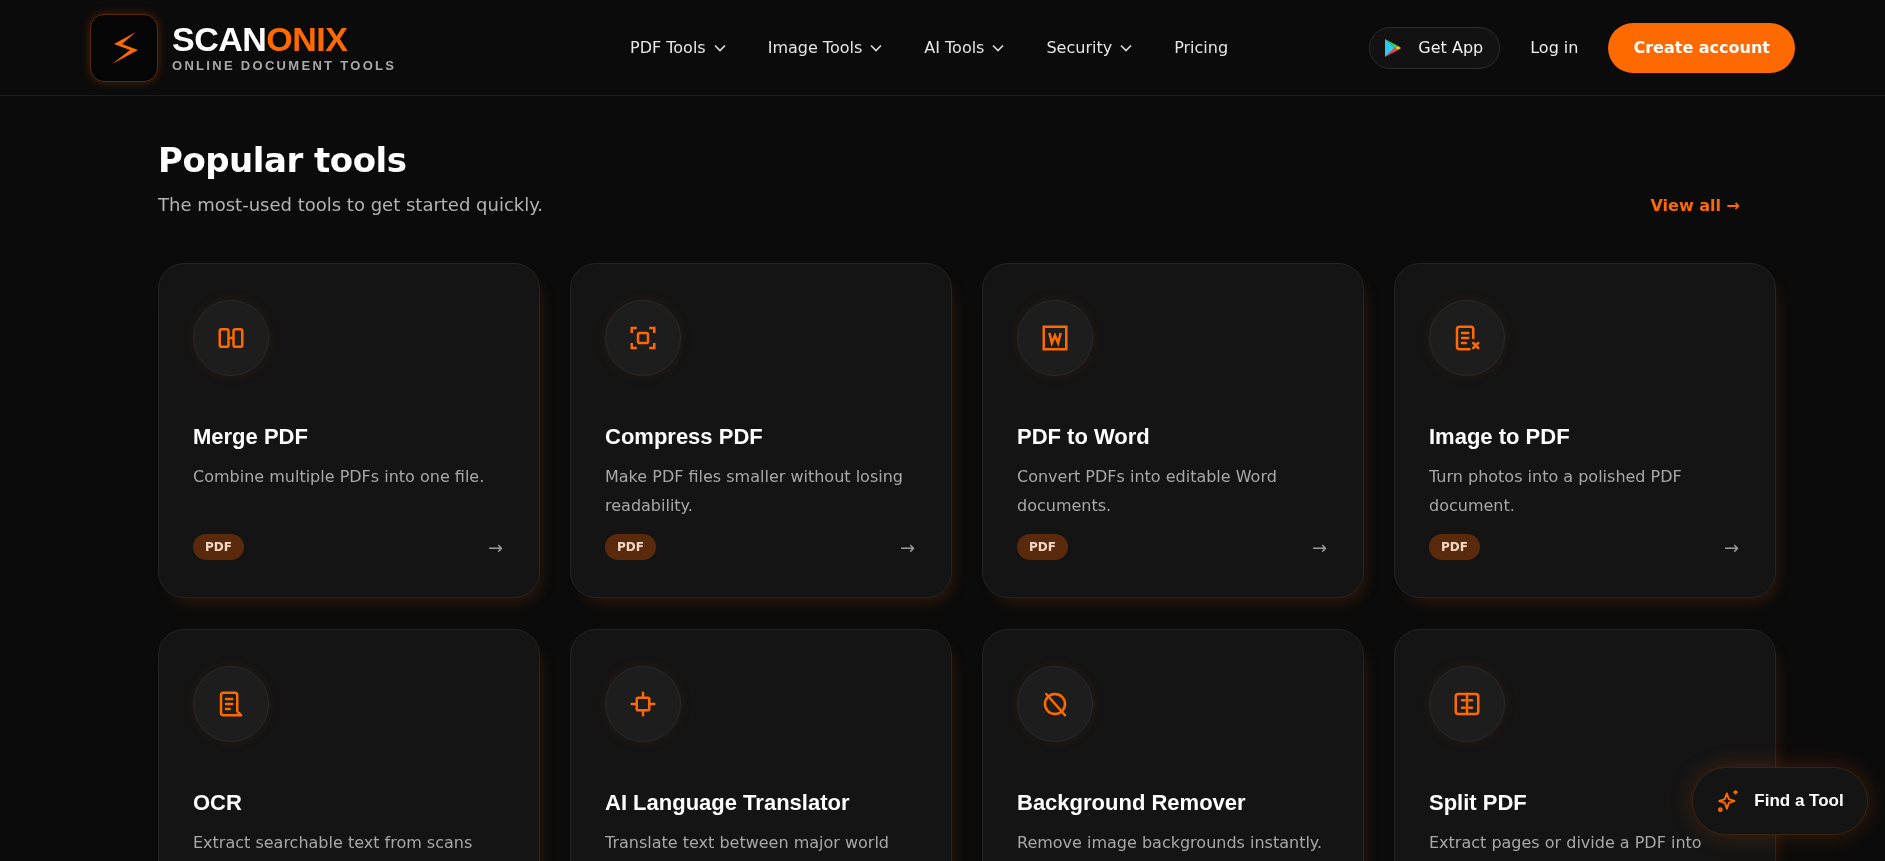 The width and height of the screenshot is (1885, 861). What do you see at coordinates (643, 704) in the screenshot?
I see `crosshair-square-icon` at bounding box center [643, 704].